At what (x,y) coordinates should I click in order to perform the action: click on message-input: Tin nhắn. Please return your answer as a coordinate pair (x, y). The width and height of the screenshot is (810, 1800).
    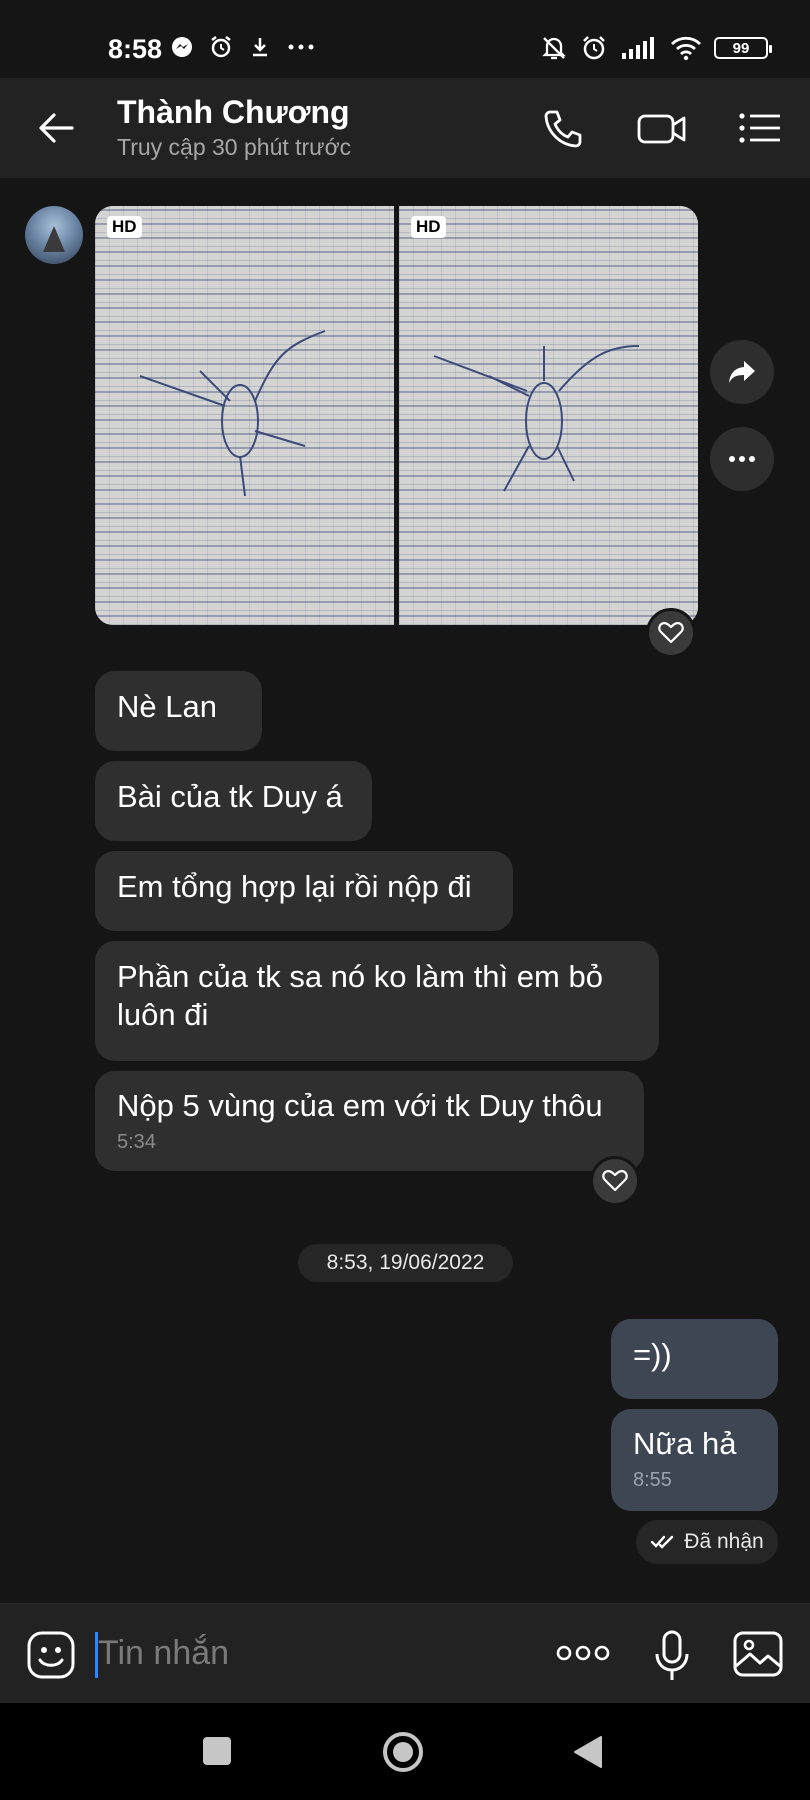
    Looking at the image, I should click on (163, 1653).